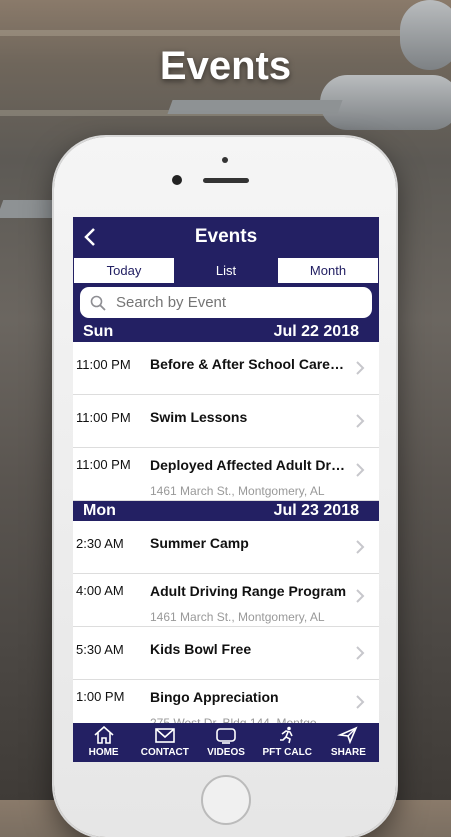 This screenshot has height=837, width=451. I want to click on event-time: 5:30 AM, so click(100, 649).